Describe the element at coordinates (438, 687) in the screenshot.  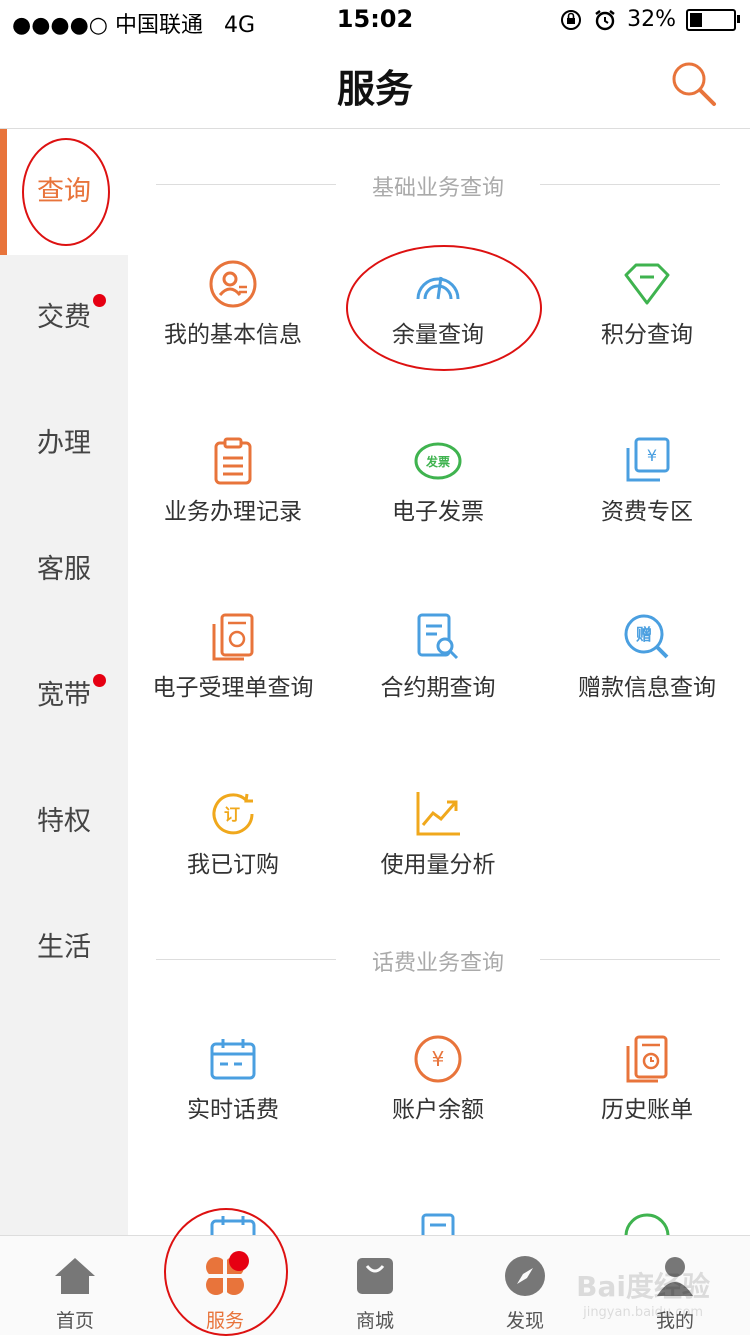
I see `tile-contract-query: 合约期查询` at that location.